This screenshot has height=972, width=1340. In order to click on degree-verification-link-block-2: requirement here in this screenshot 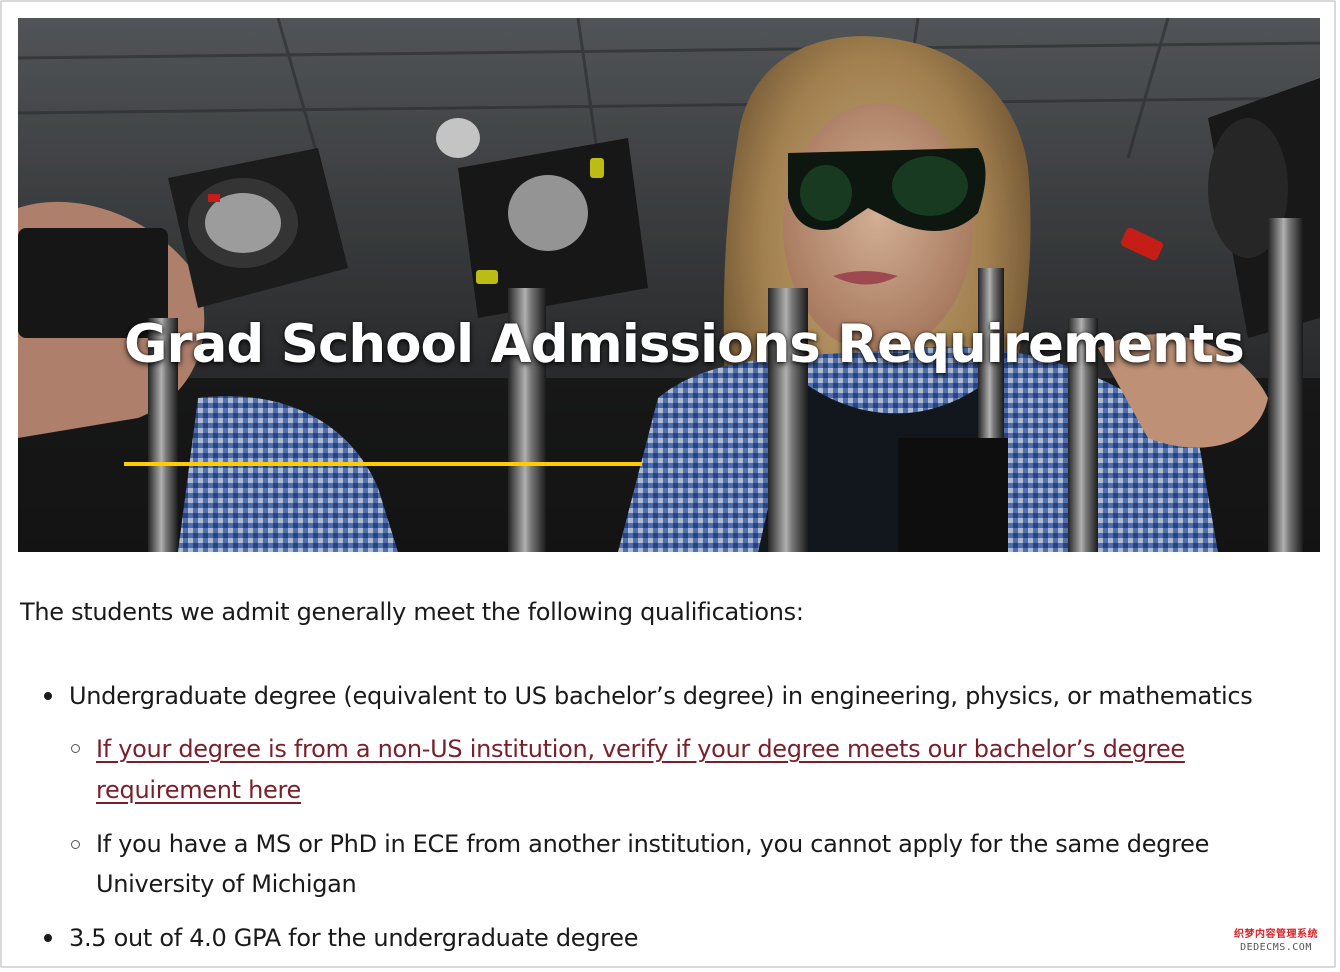, I will do `click(198, 790)`.